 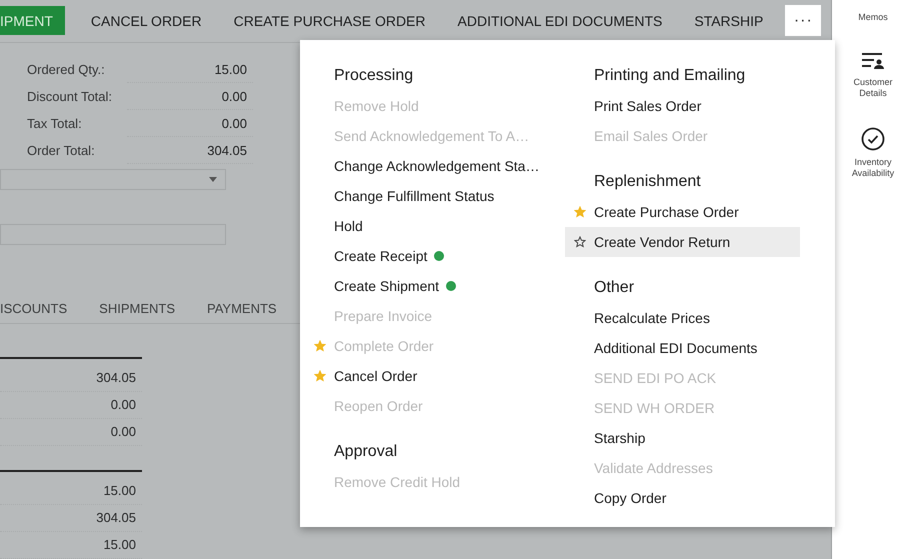 I want to click on field-label: Discount Total:, so click(x=70, y=97).